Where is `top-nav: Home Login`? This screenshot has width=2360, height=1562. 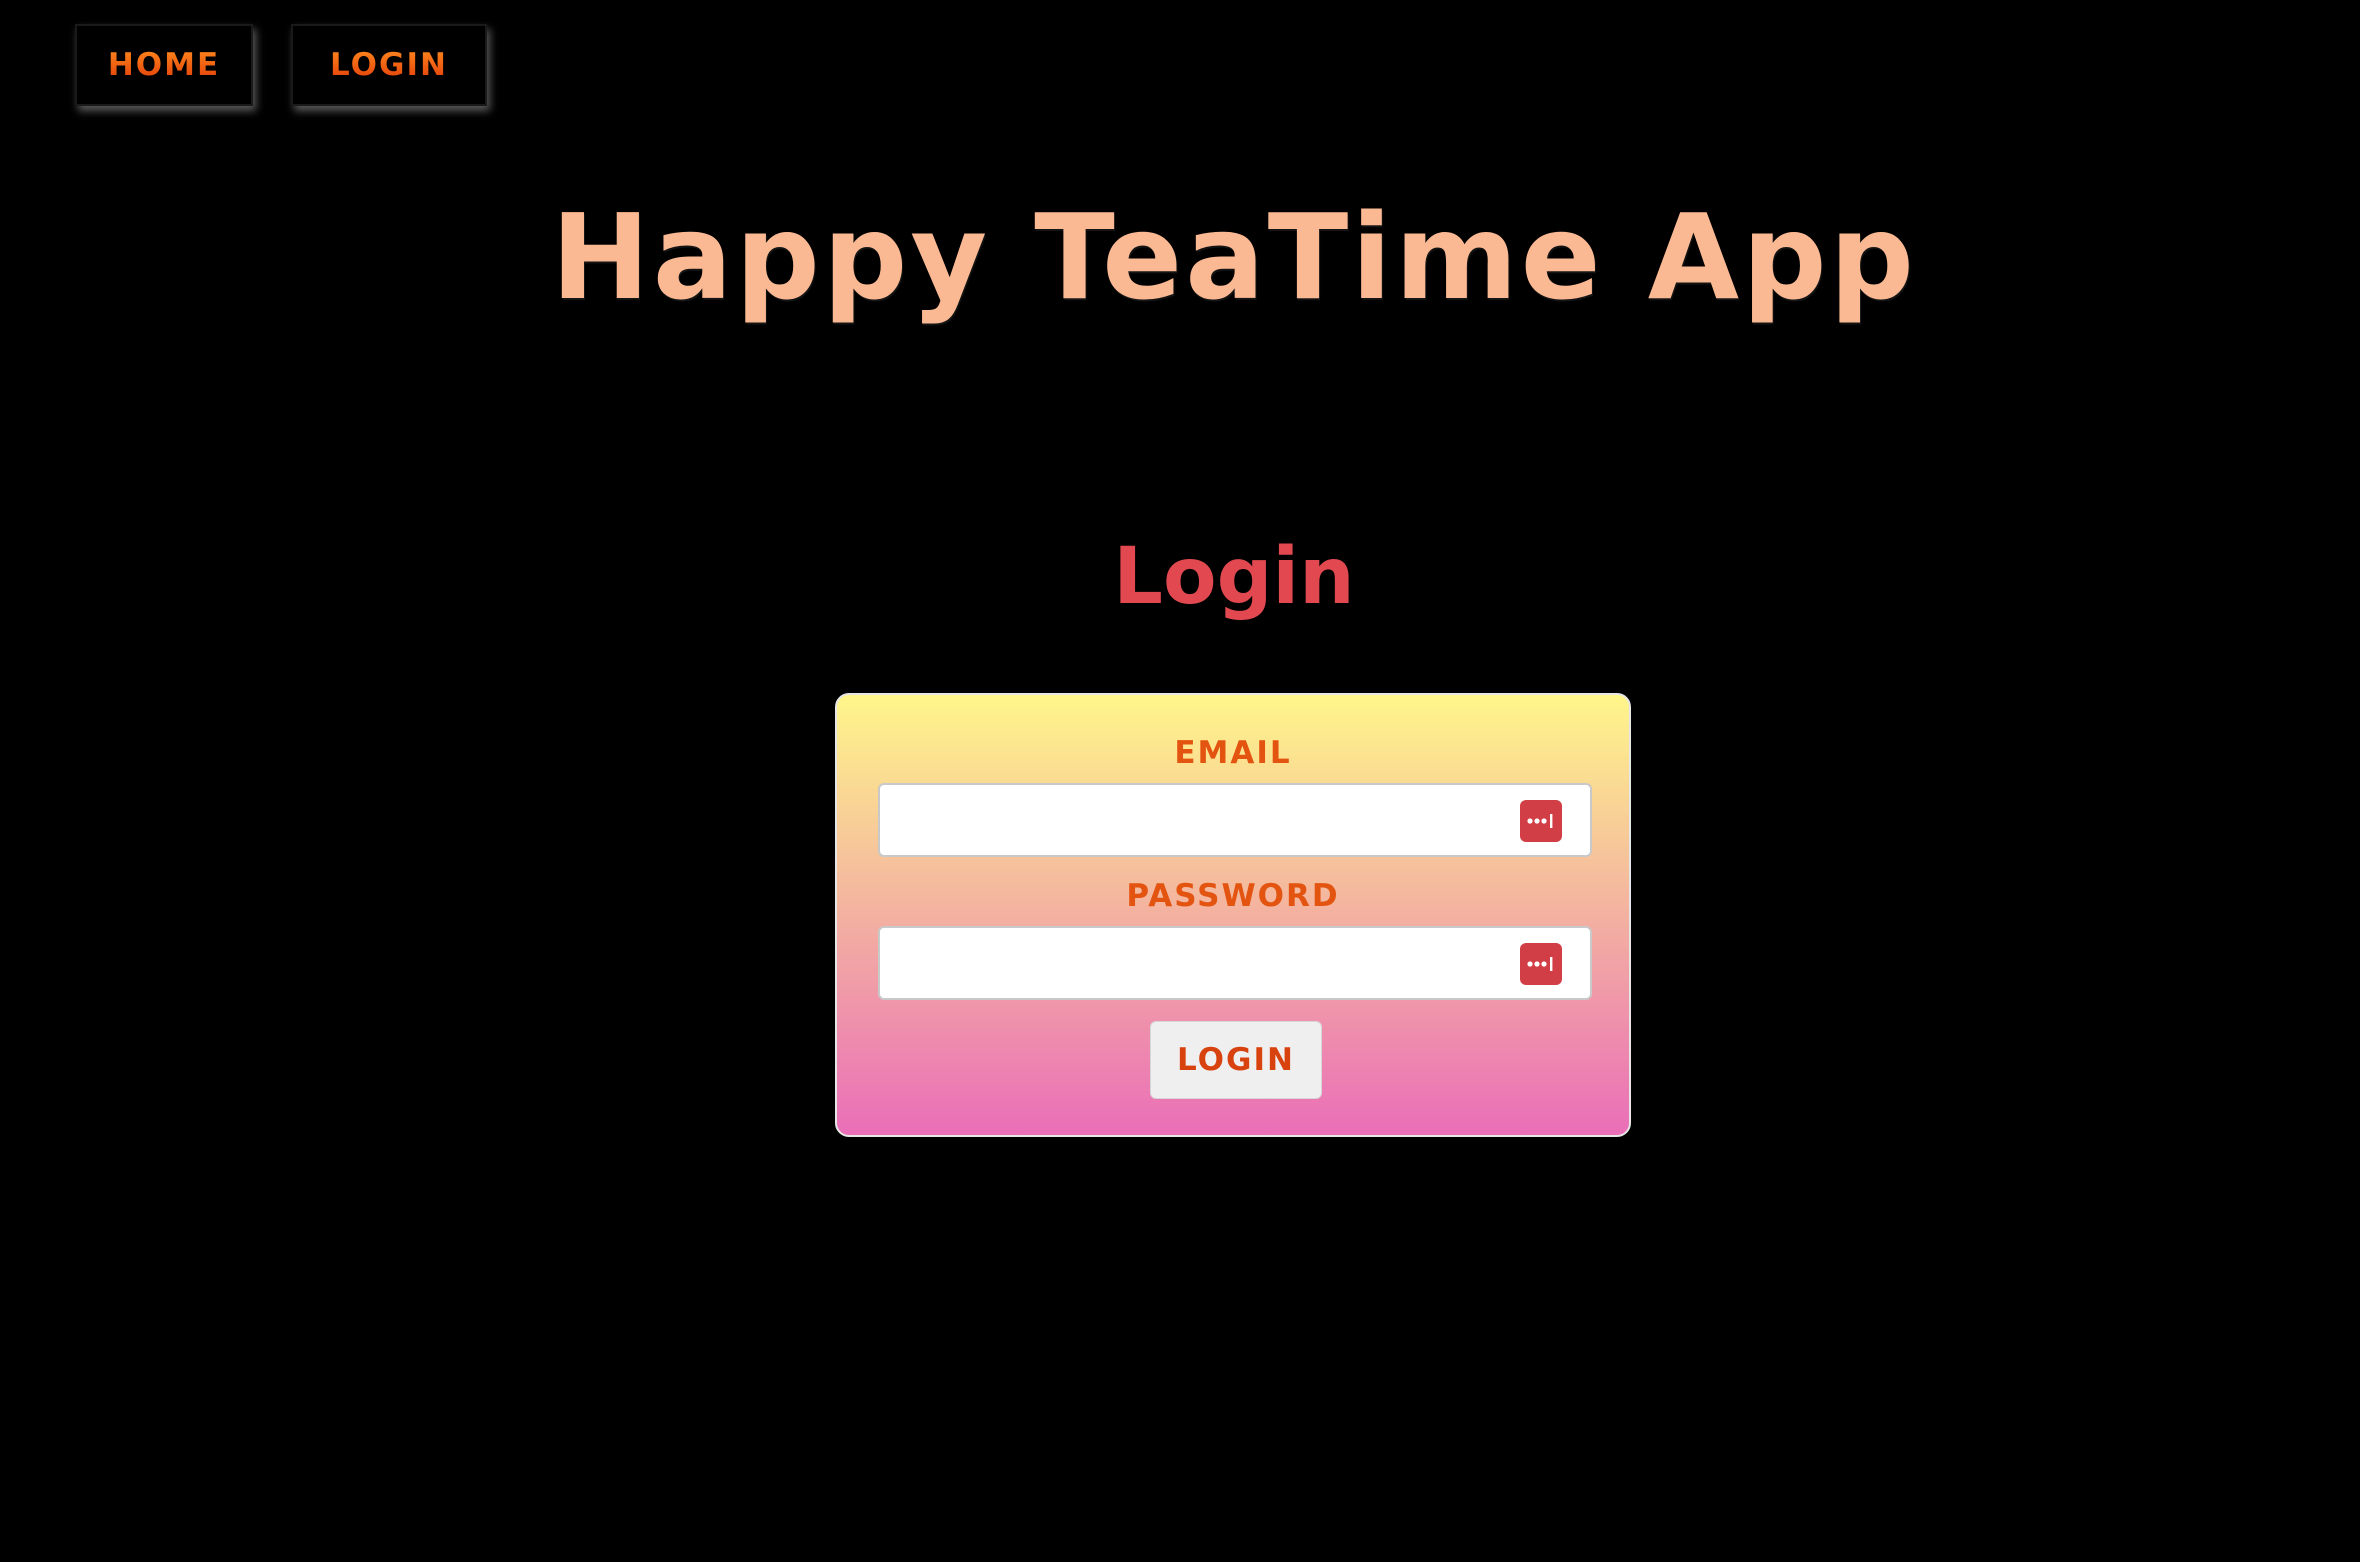 top-nav: Home Login is located at coordinates (281, 65).